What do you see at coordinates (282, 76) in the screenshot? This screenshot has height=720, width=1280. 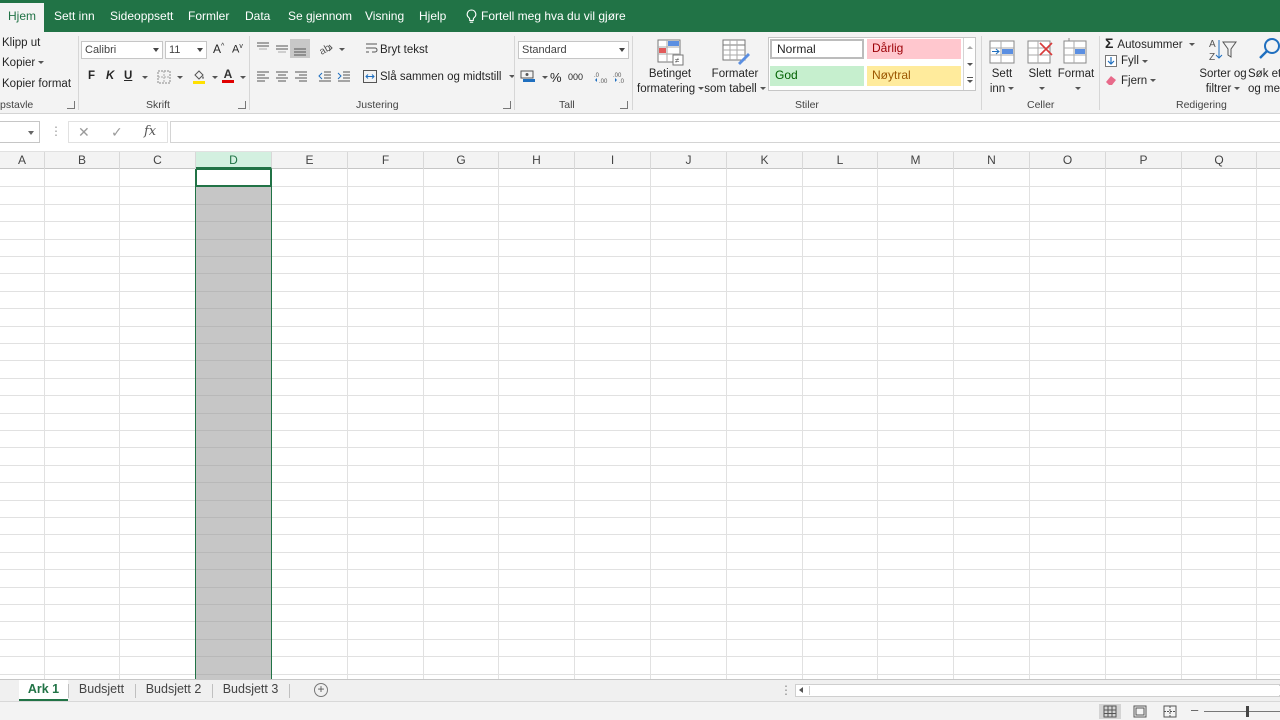 I see `align-center-icon` at bounding box center [282, 76].